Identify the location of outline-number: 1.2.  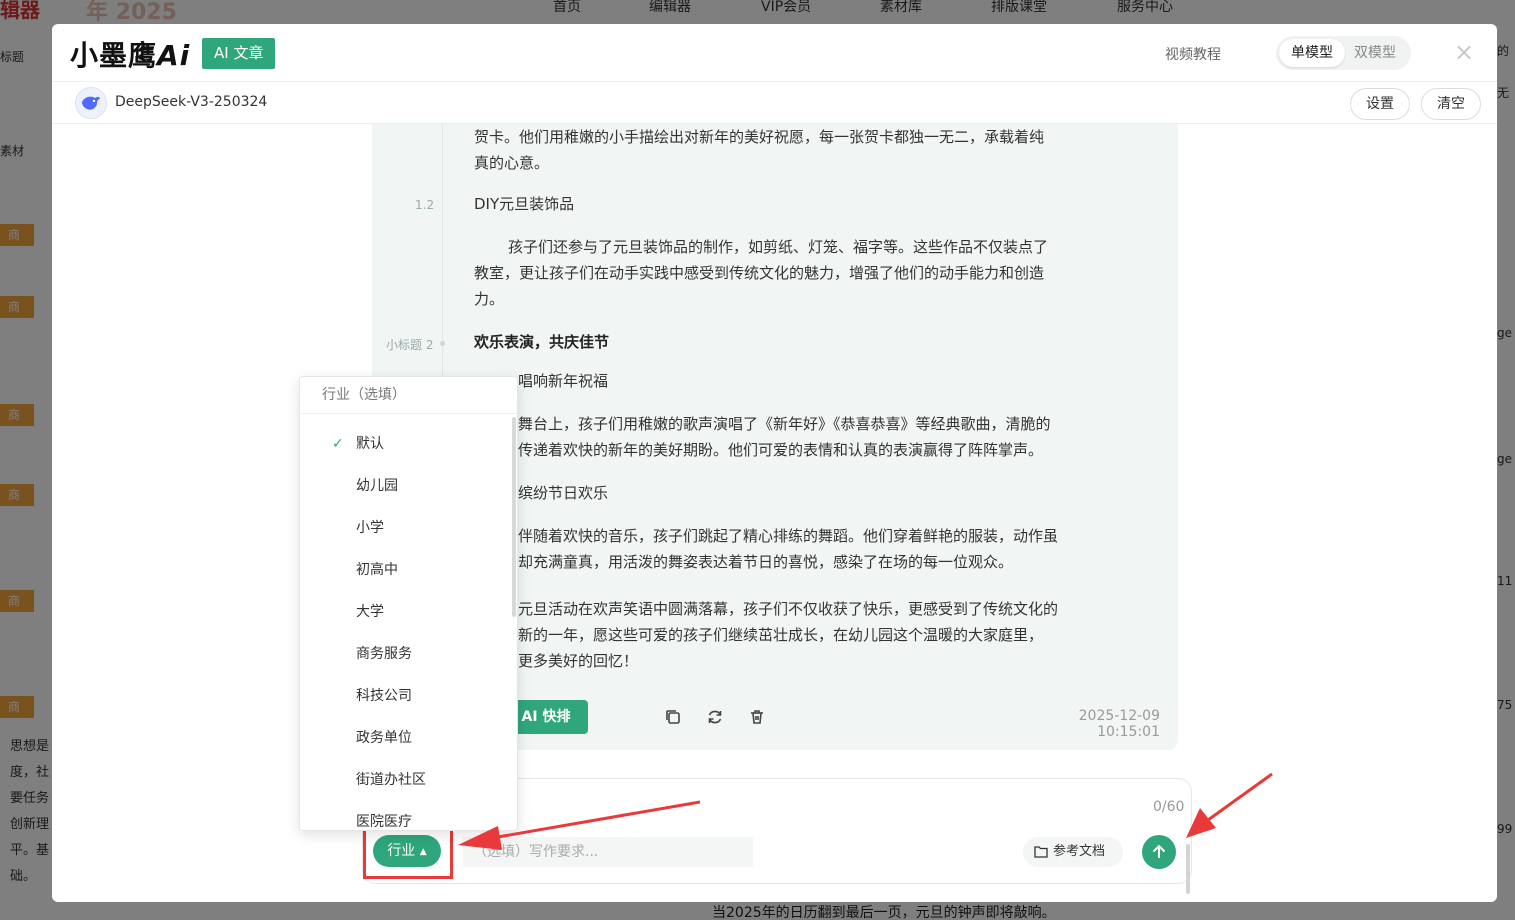
(425, 205).